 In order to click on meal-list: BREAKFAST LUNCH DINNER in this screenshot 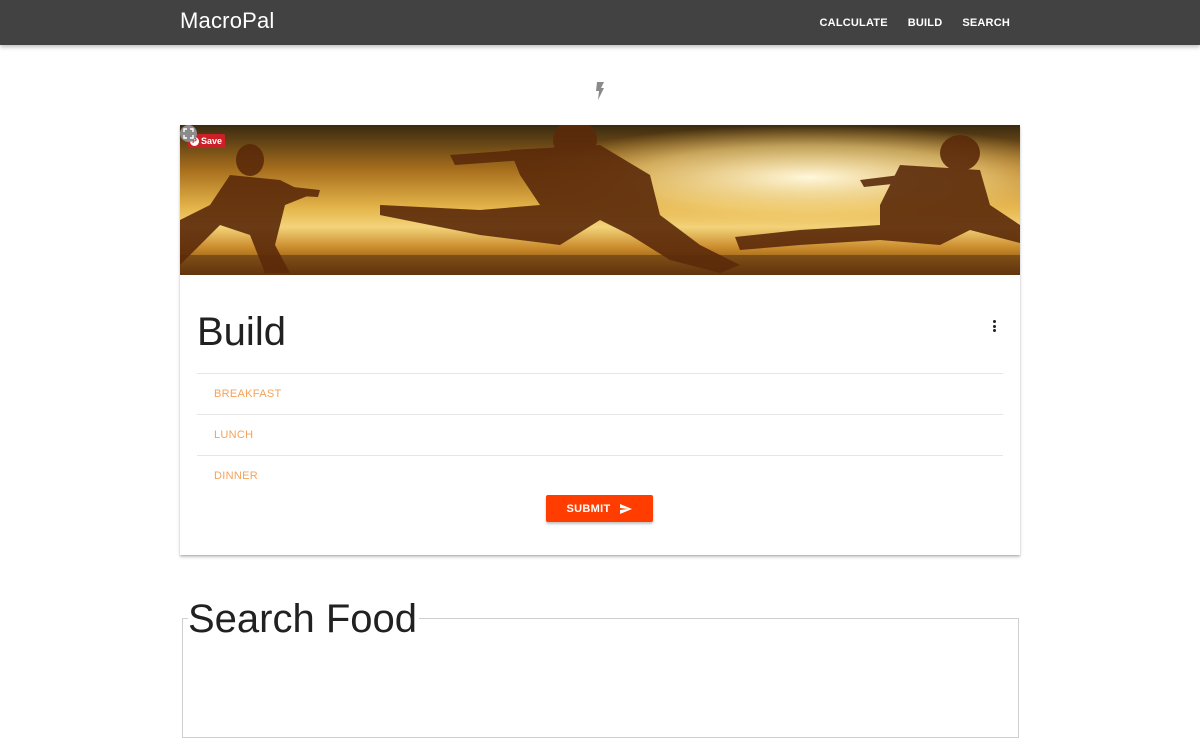, I will do `click(600, 434)`.